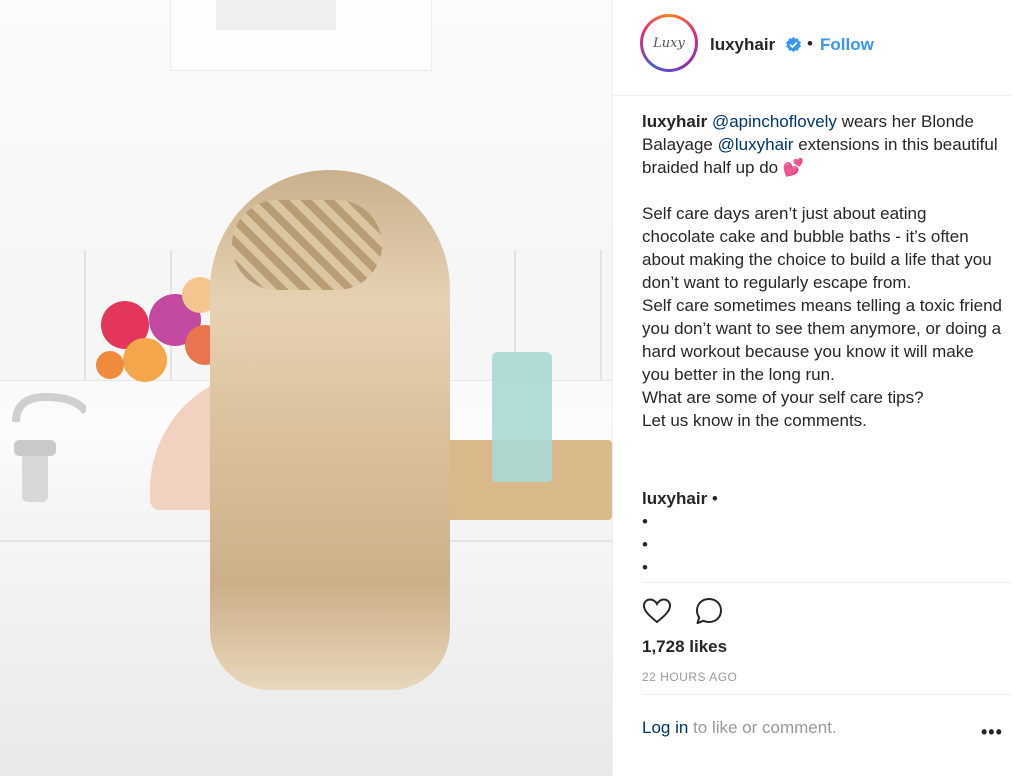  Describe the element at coordinates (674, 498) in the screenshot. I see `comment-username: luxyhair` at that location.